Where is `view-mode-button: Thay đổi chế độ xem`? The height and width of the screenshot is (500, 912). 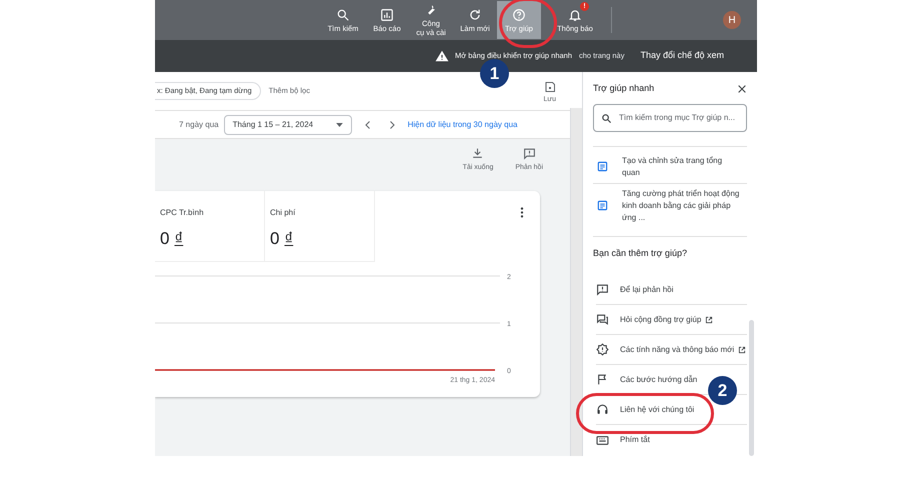
view-mode-button: Thay đổi chế độ xem is located at coordinates (682, 56).